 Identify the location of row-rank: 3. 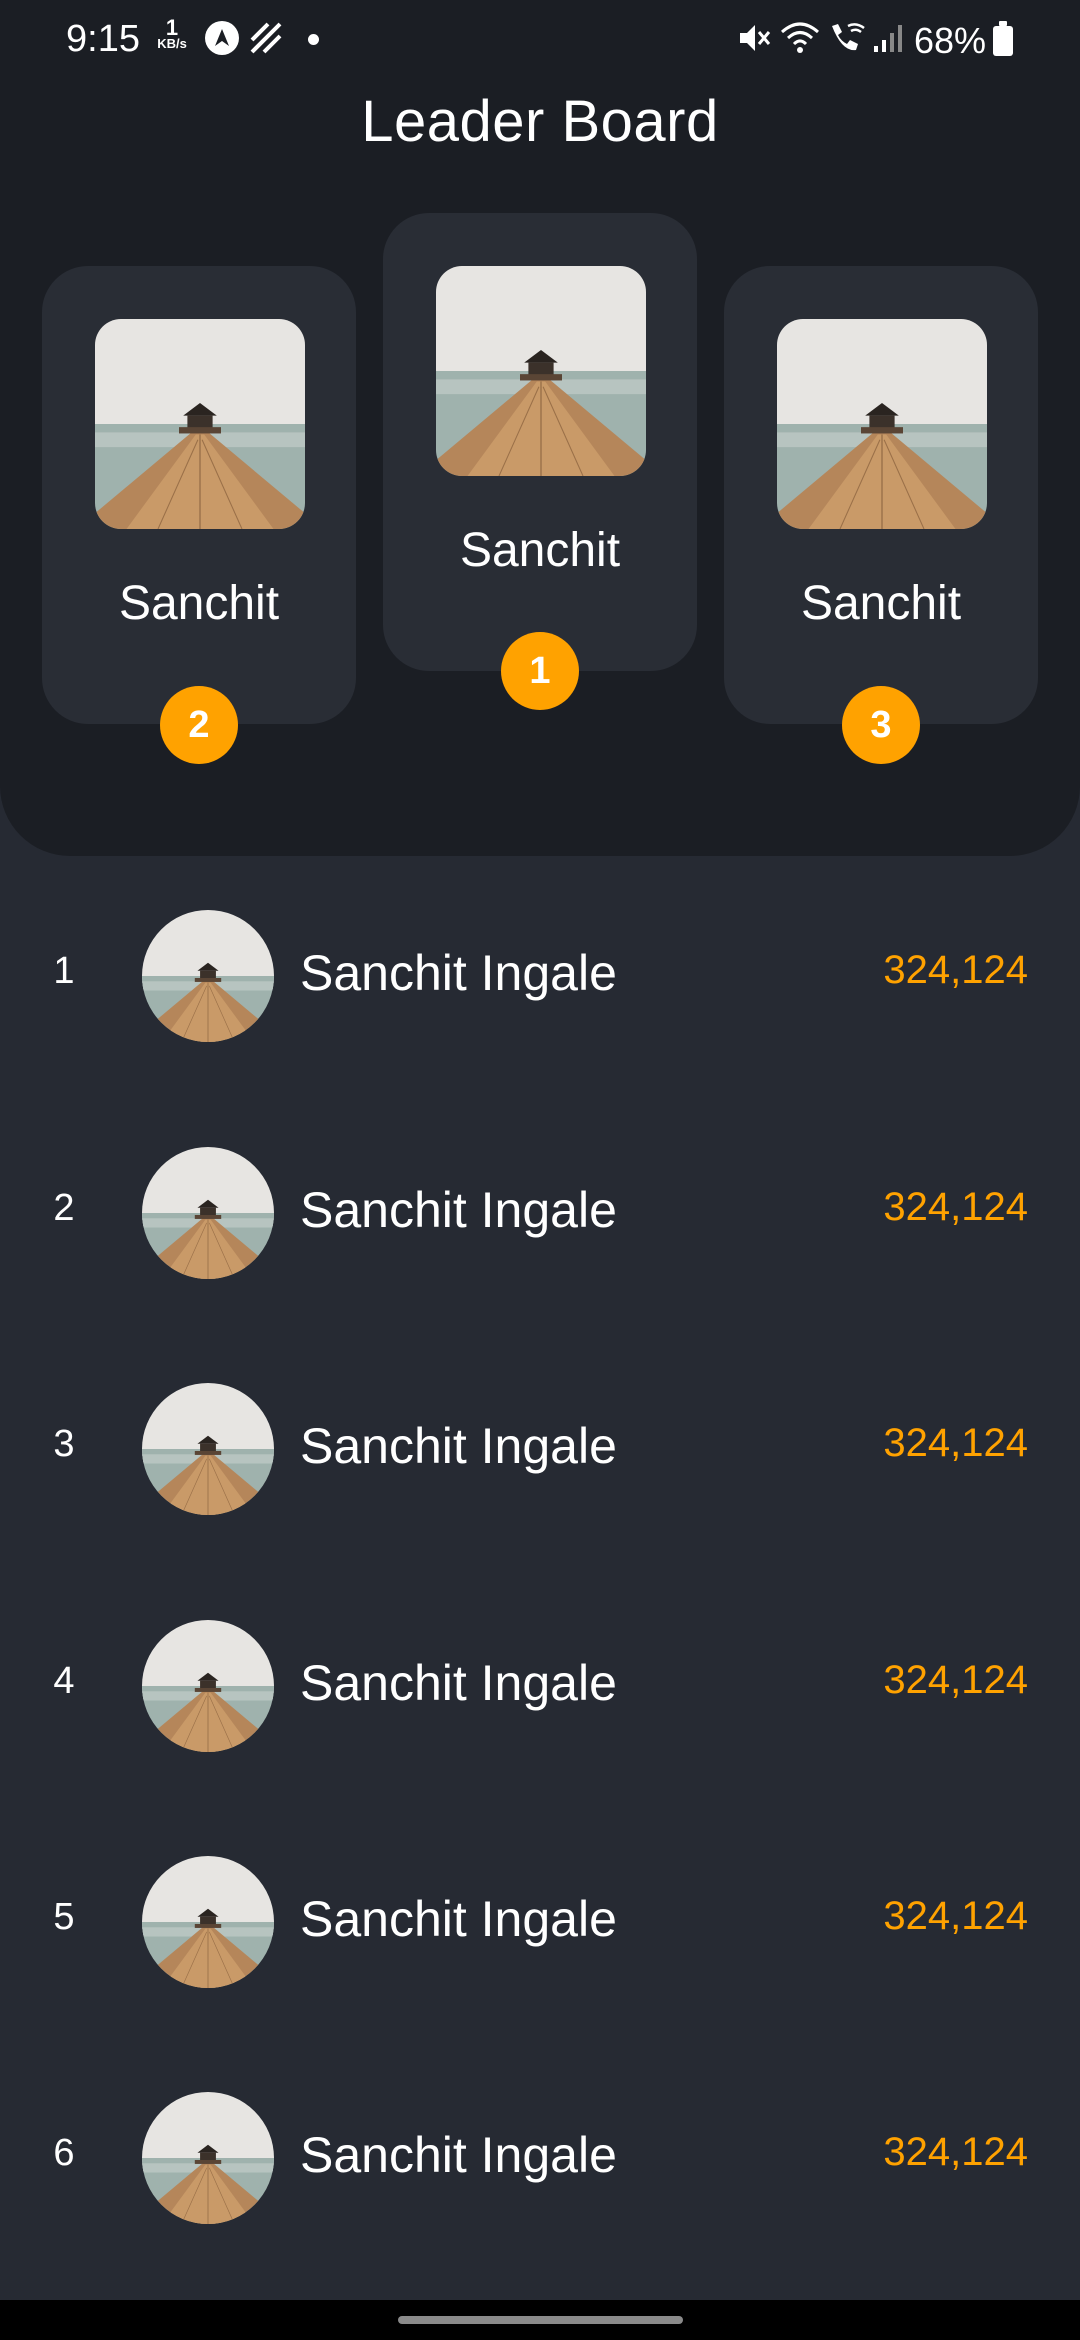
(64, 1444).